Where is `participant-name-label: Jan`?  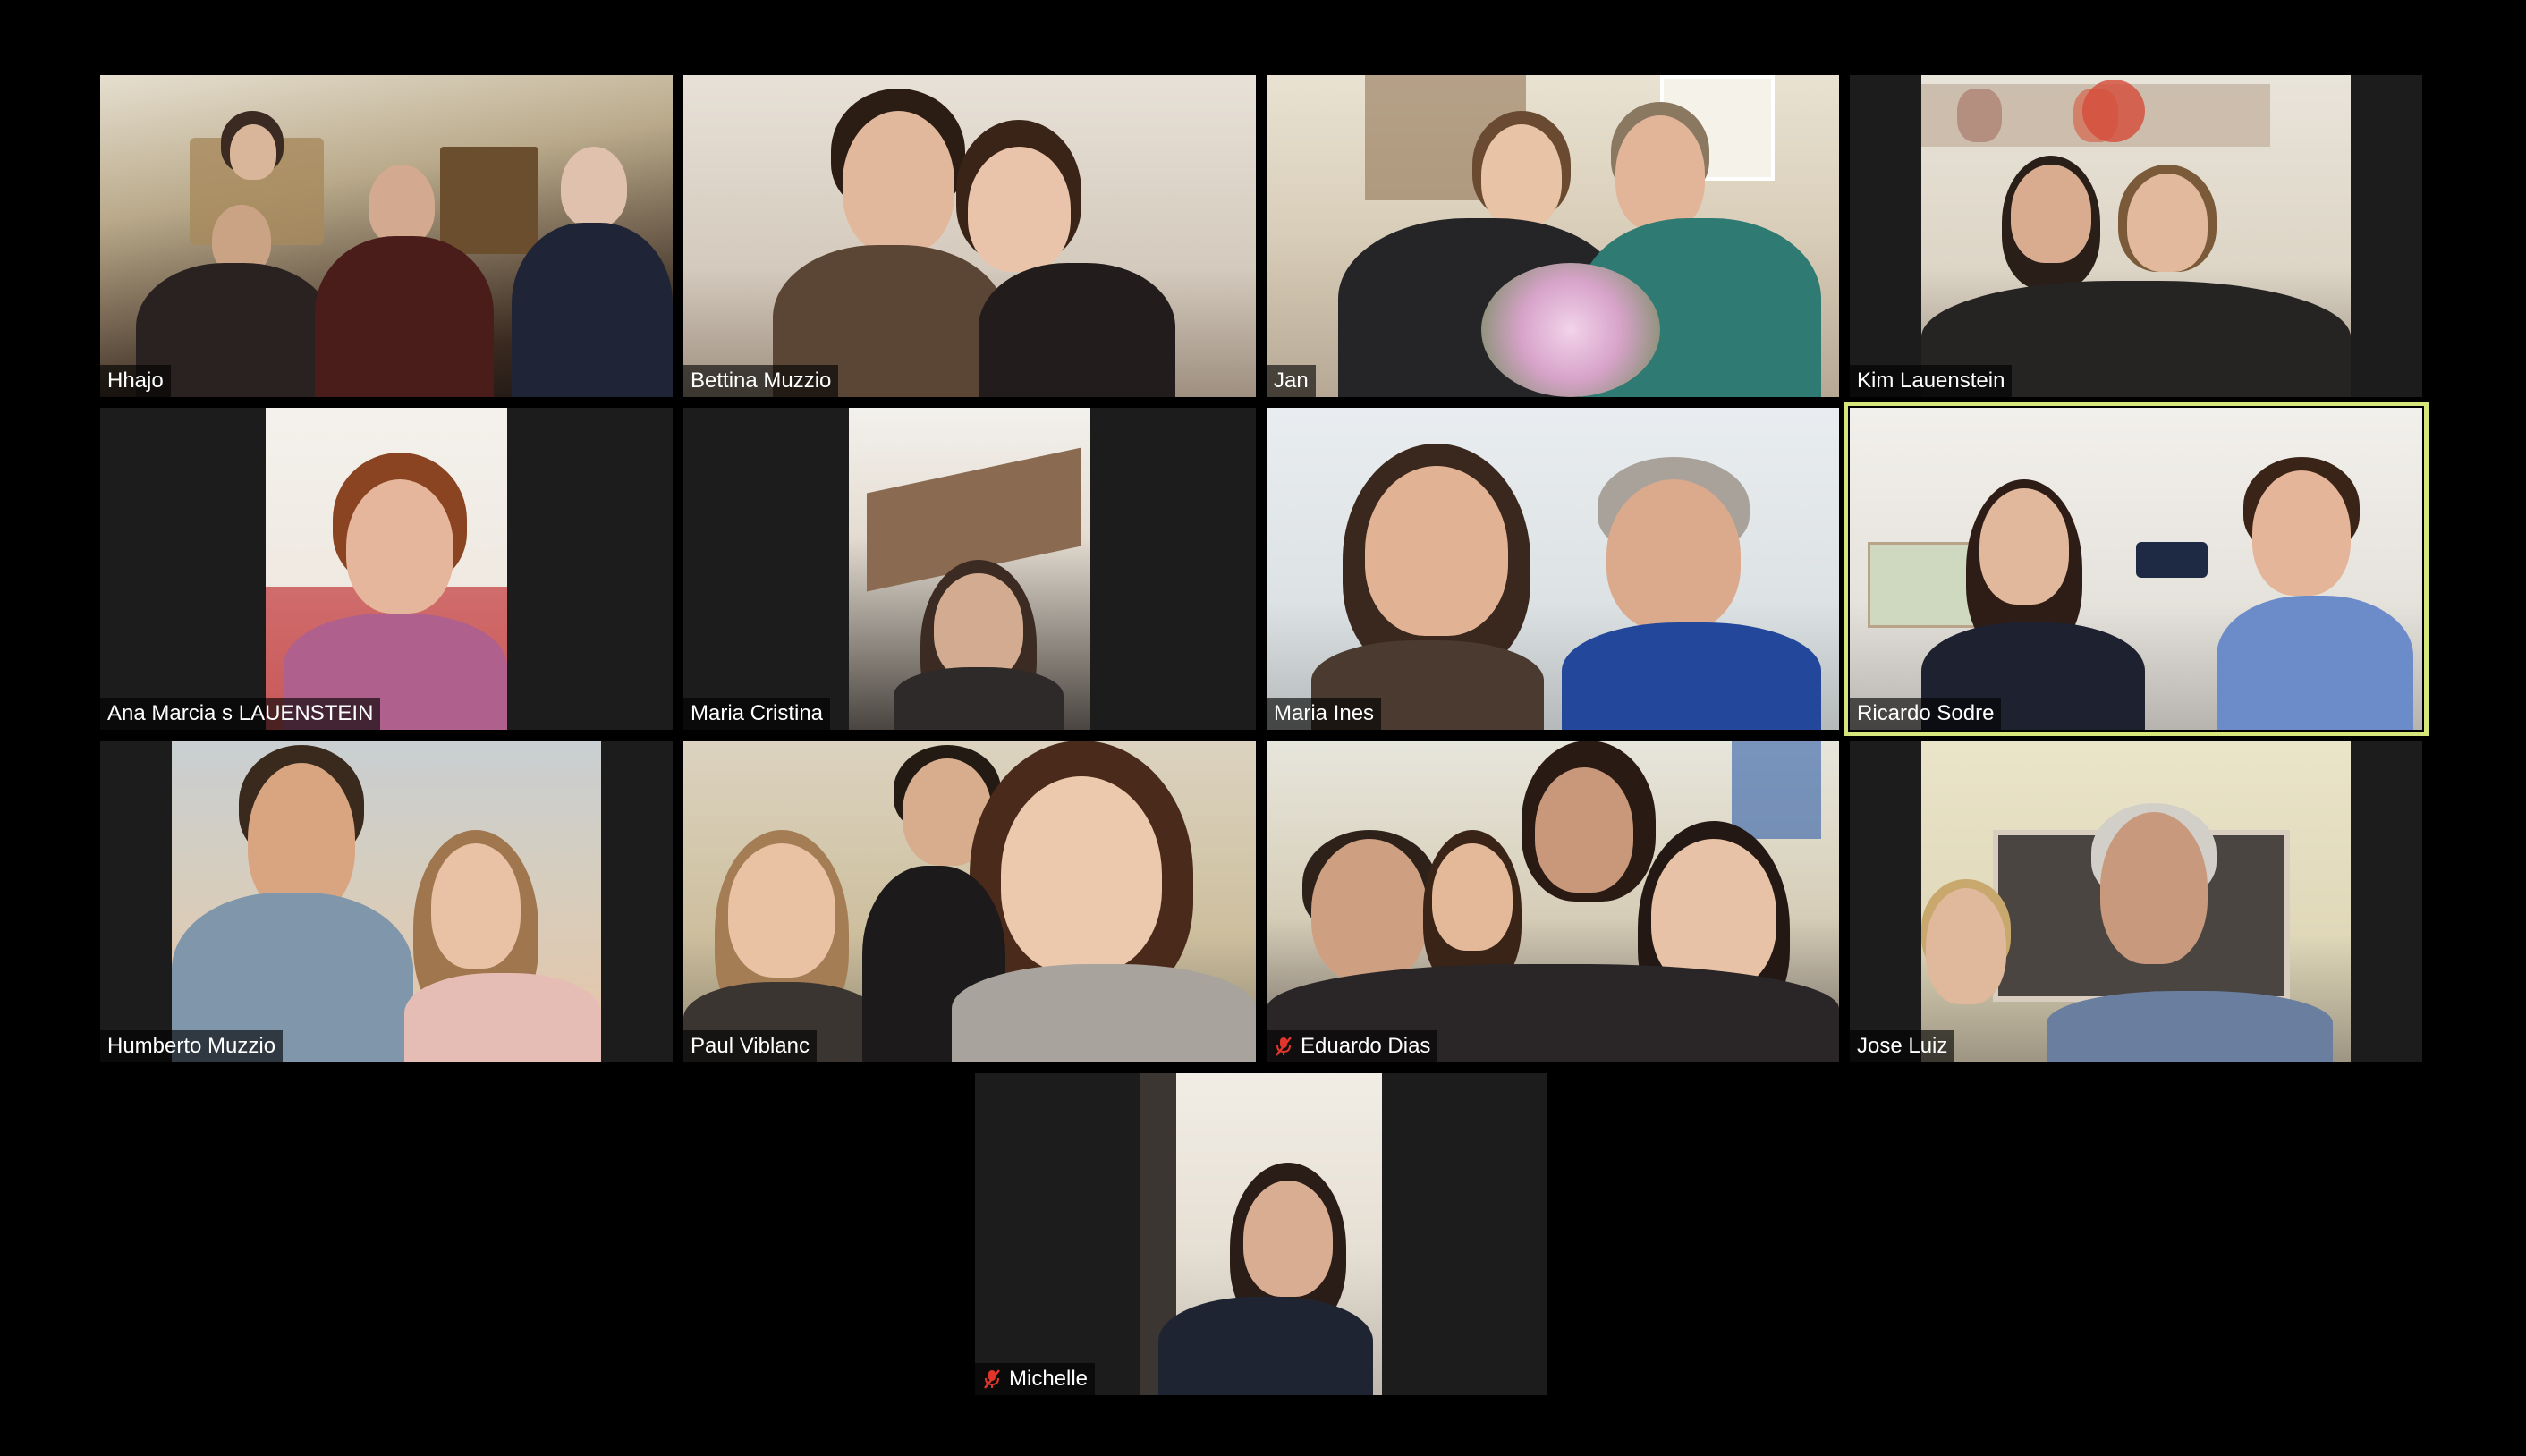
participant-name-label: Jan is located at coordinates (1291, 381).